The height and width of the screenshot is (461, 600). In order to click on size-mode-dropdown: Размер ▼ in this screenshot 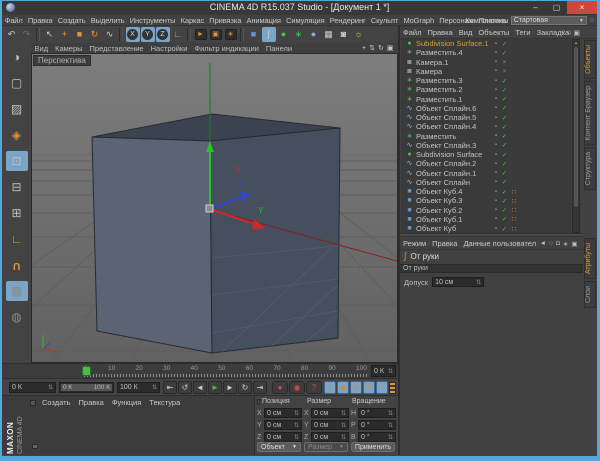, I will do `click(326, 447)`.